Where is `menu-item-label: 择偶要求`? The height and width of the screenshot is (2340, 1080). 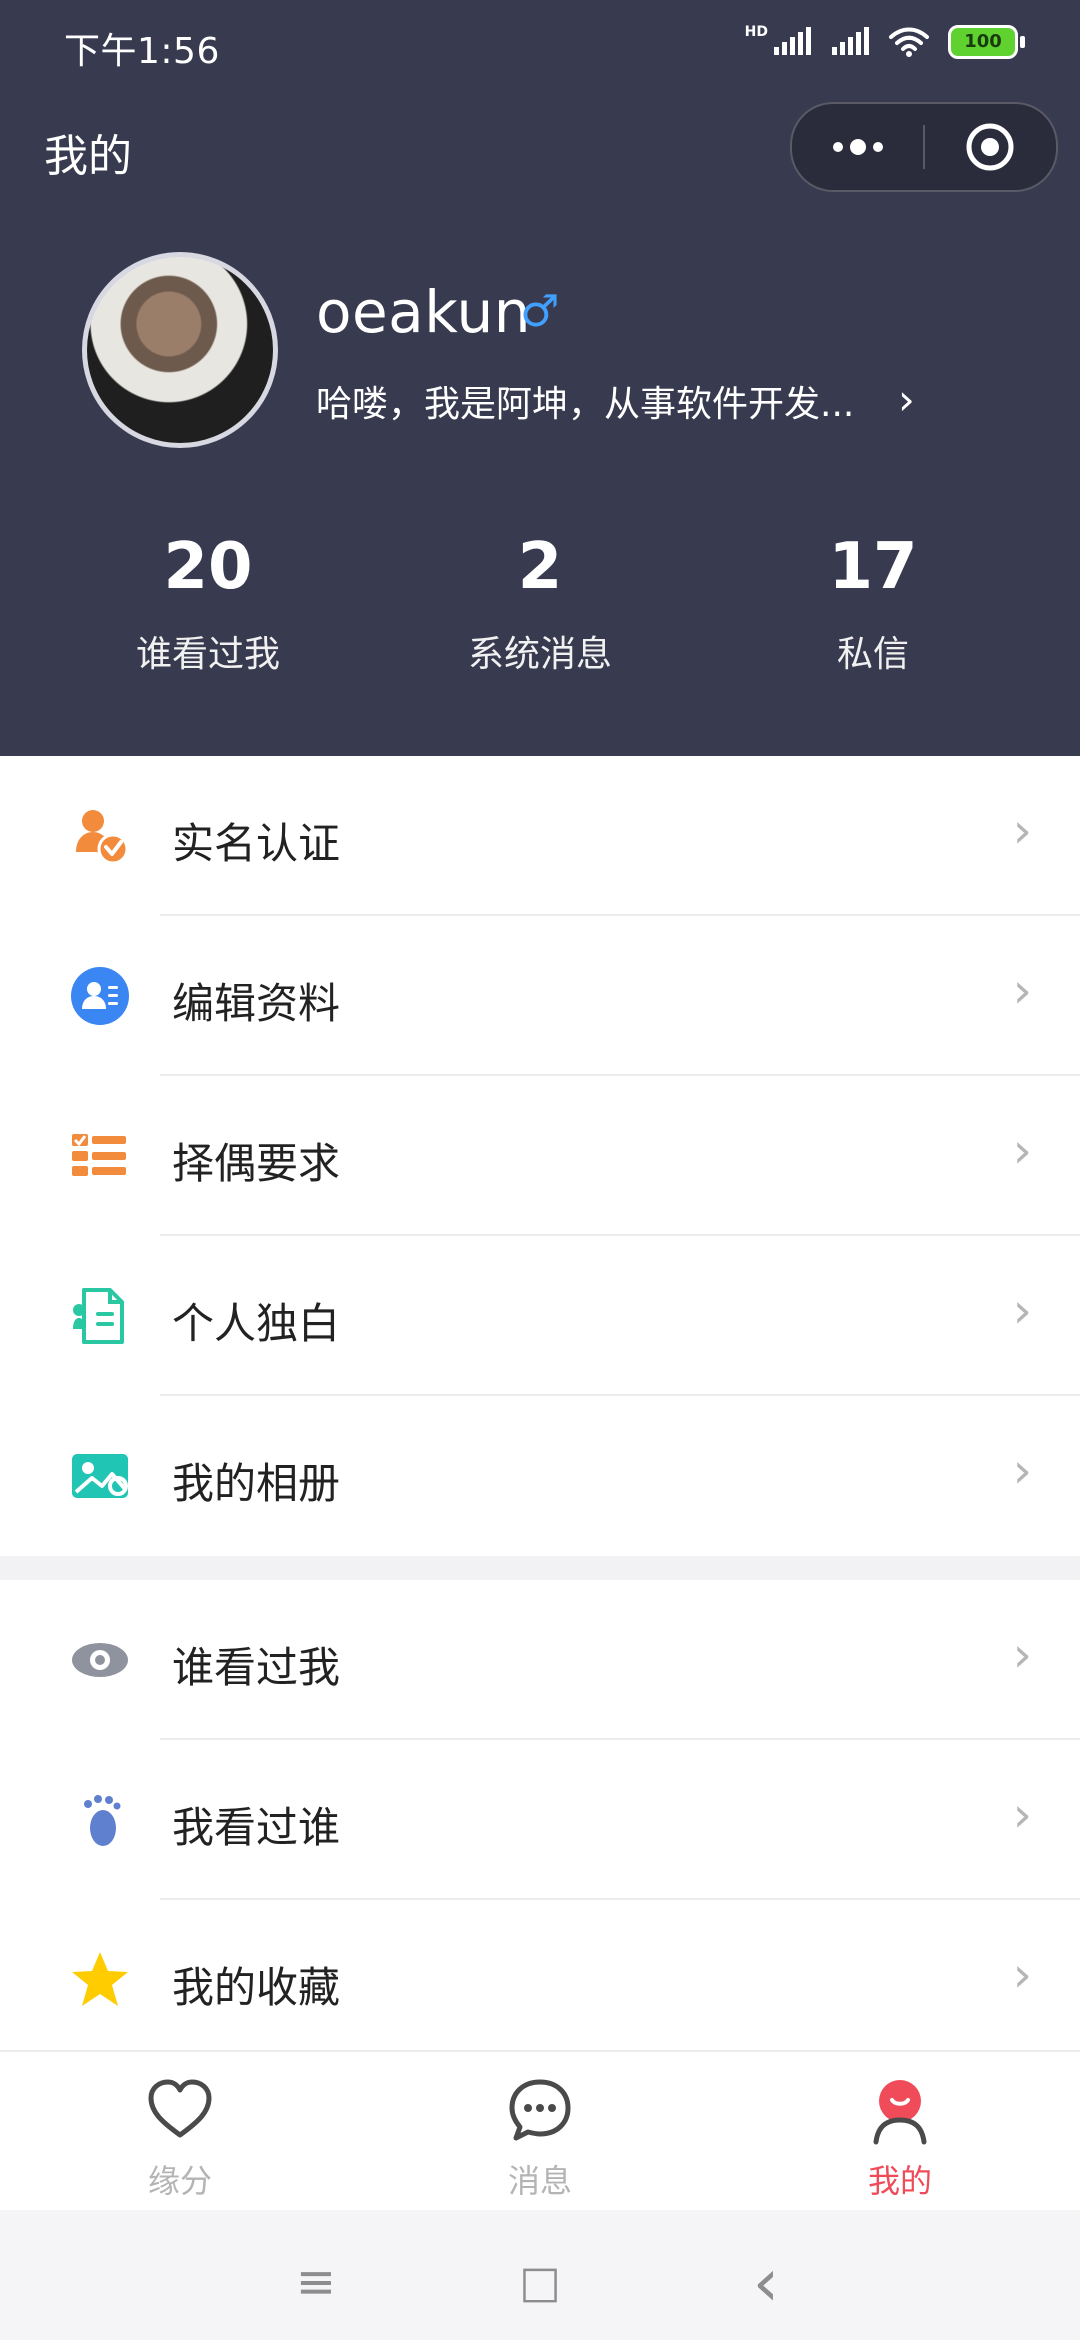
menu-item-label: 择偶要求 is located at coordinates (256, 1163).